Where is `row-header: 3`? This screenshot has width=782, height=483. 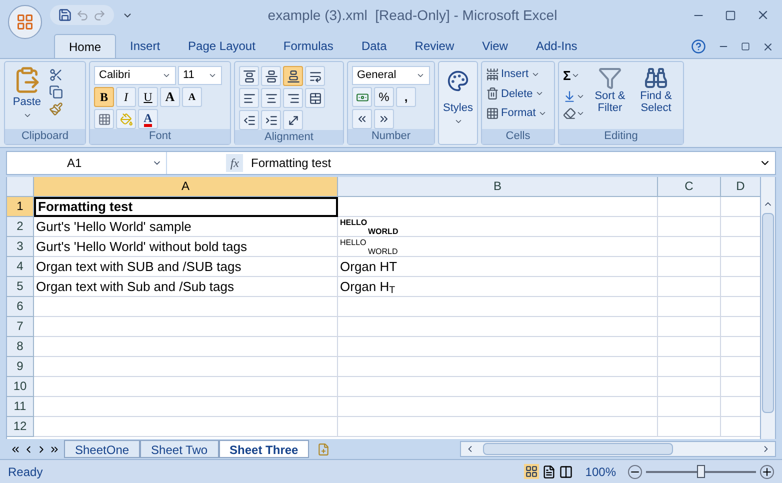 row-header: 3 is located at coordinates (20, 247).